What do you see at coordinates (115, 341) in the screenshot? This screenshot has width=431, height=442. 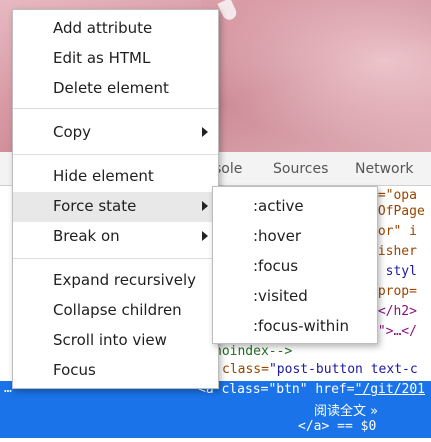 I see `menu-item-scroll-into-view: Scroll into view` at bounding box center [115, 341].